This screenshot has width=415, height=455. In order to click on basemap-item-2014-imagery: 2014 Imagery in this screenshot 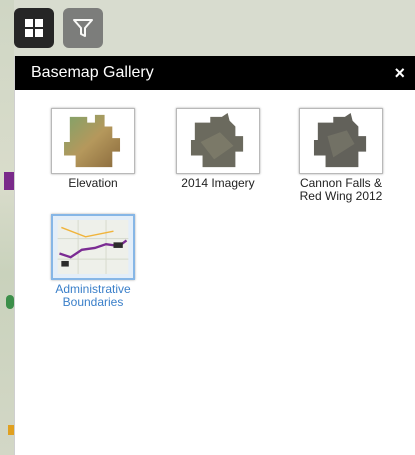, I will do `click(218, 149)`.